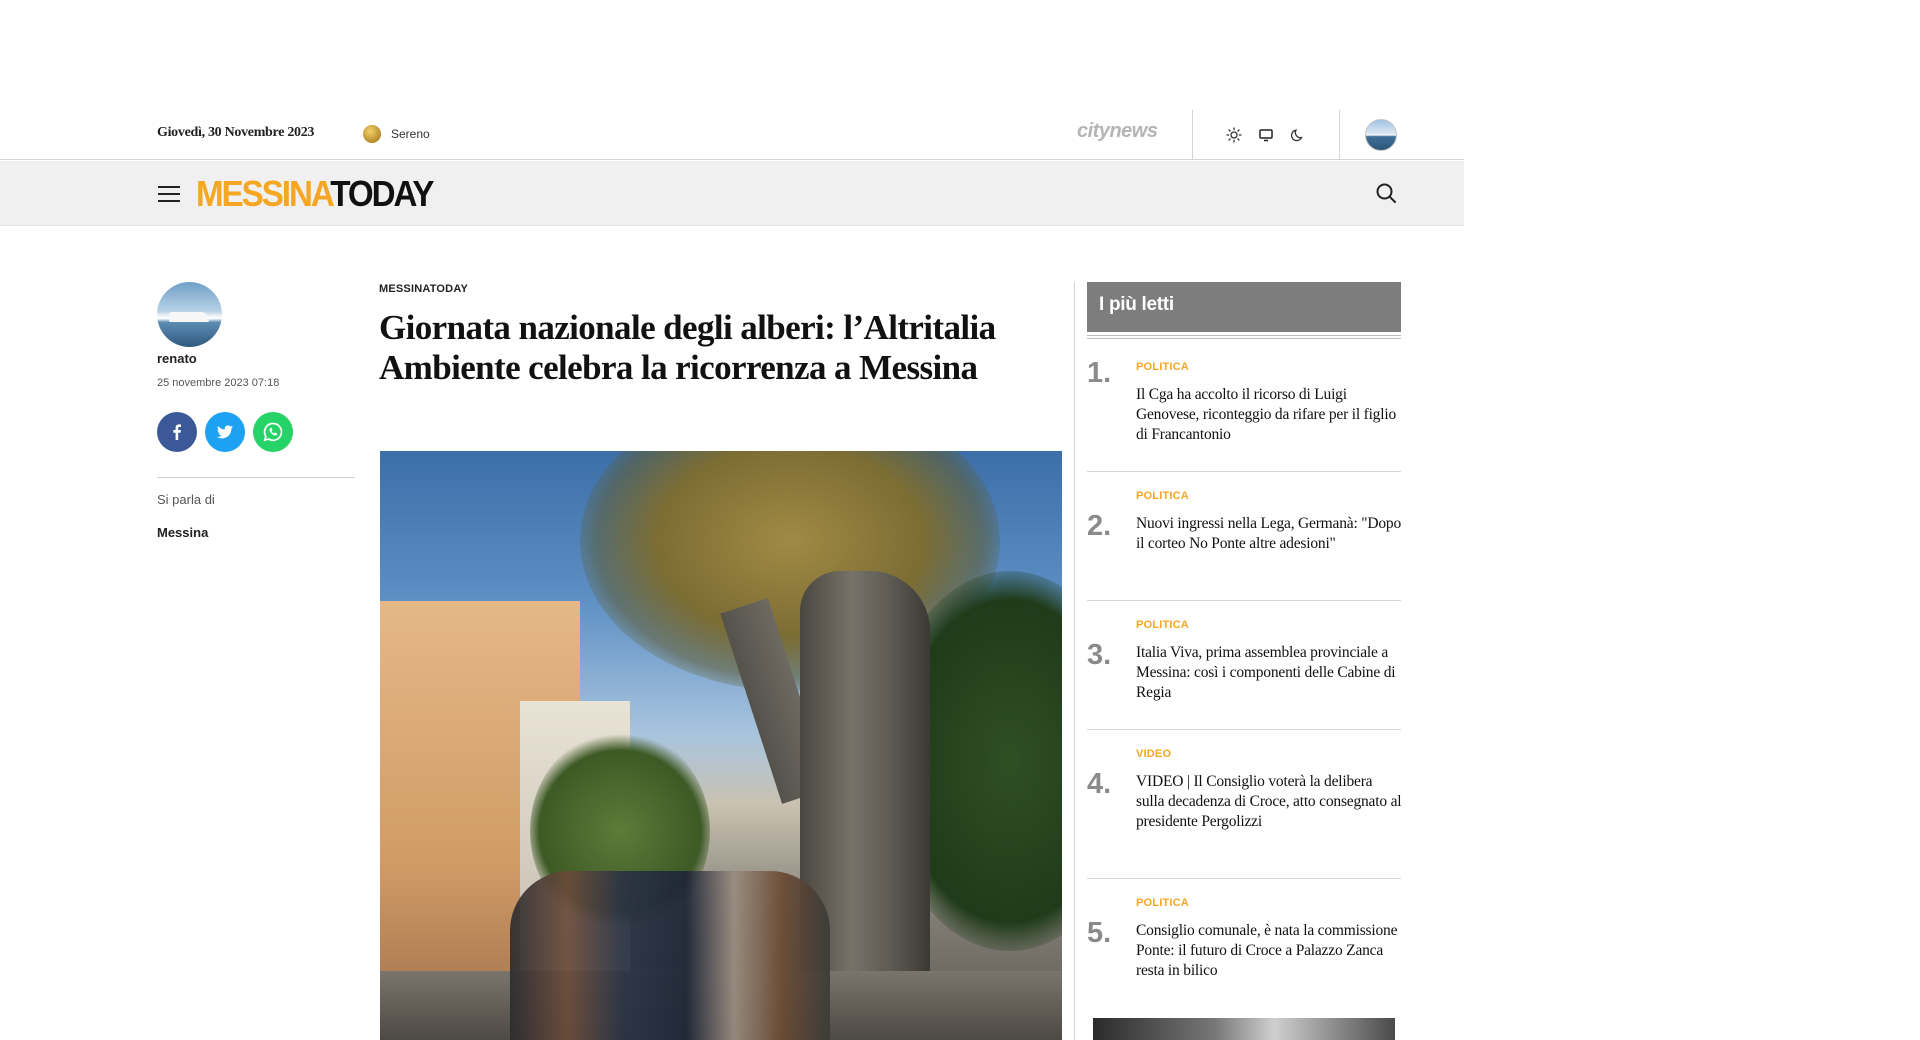  Describe the element at coordinates (382, 193) in the screenshot. I see `logo-part-today: TODAY` at that location.